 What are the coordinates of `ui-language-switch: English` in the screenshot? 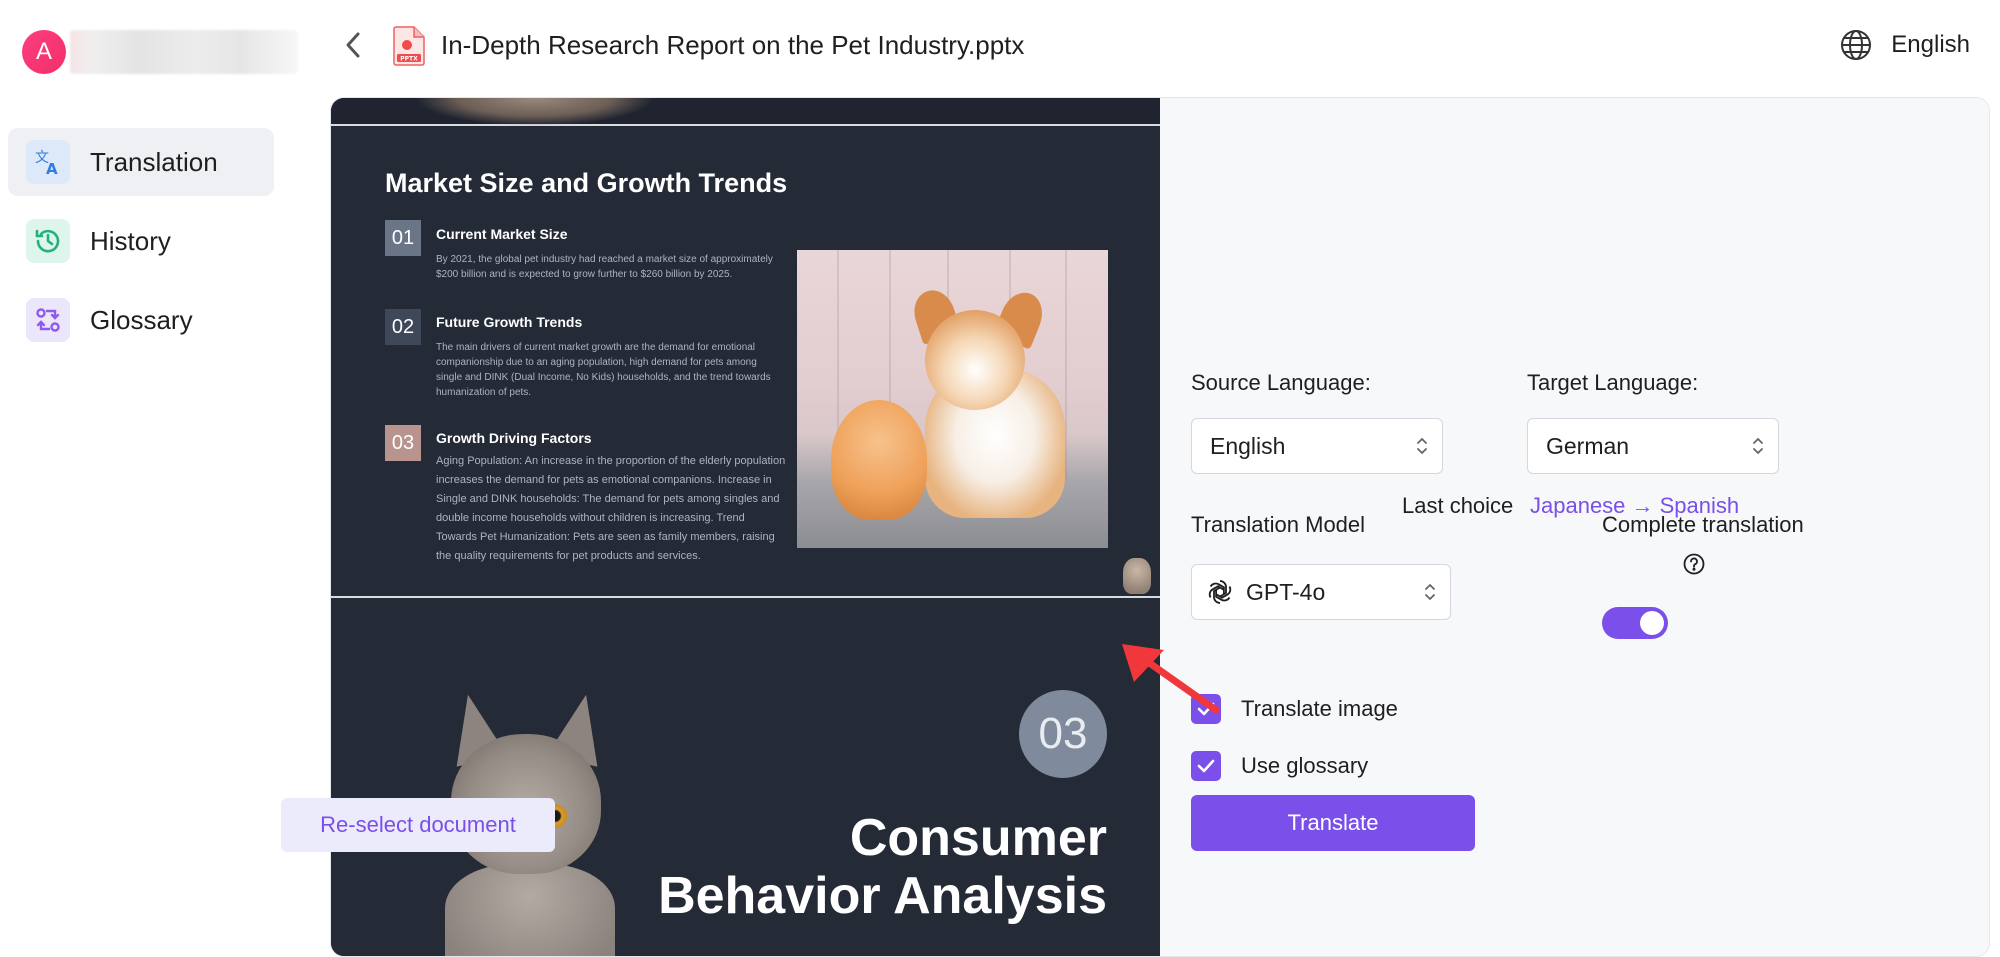 It's located at (1904, 45).